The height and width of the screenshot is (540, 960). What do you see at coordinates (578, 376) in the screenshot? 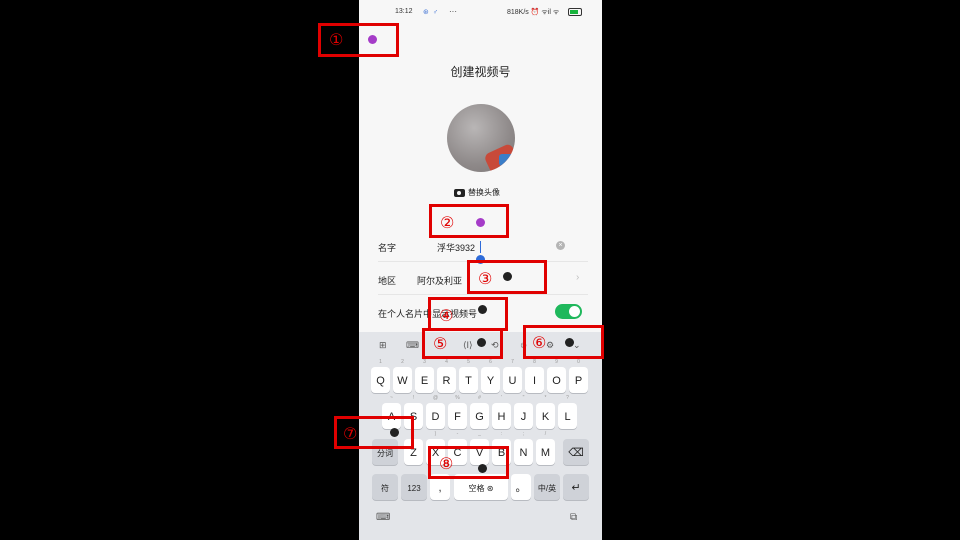
I see `key-p: 0P` at bounding box center [578, 376].